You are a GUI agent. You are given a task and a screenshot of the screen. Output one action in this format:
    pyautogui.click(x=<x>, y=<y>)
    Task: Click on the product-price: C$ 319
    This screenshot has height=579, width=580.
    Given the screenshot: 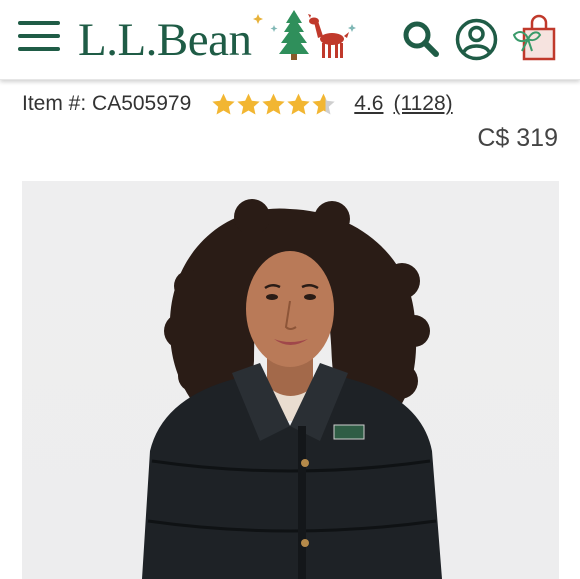 What is the action you would take?
    pyautogui.click(x=517, y=138)
    